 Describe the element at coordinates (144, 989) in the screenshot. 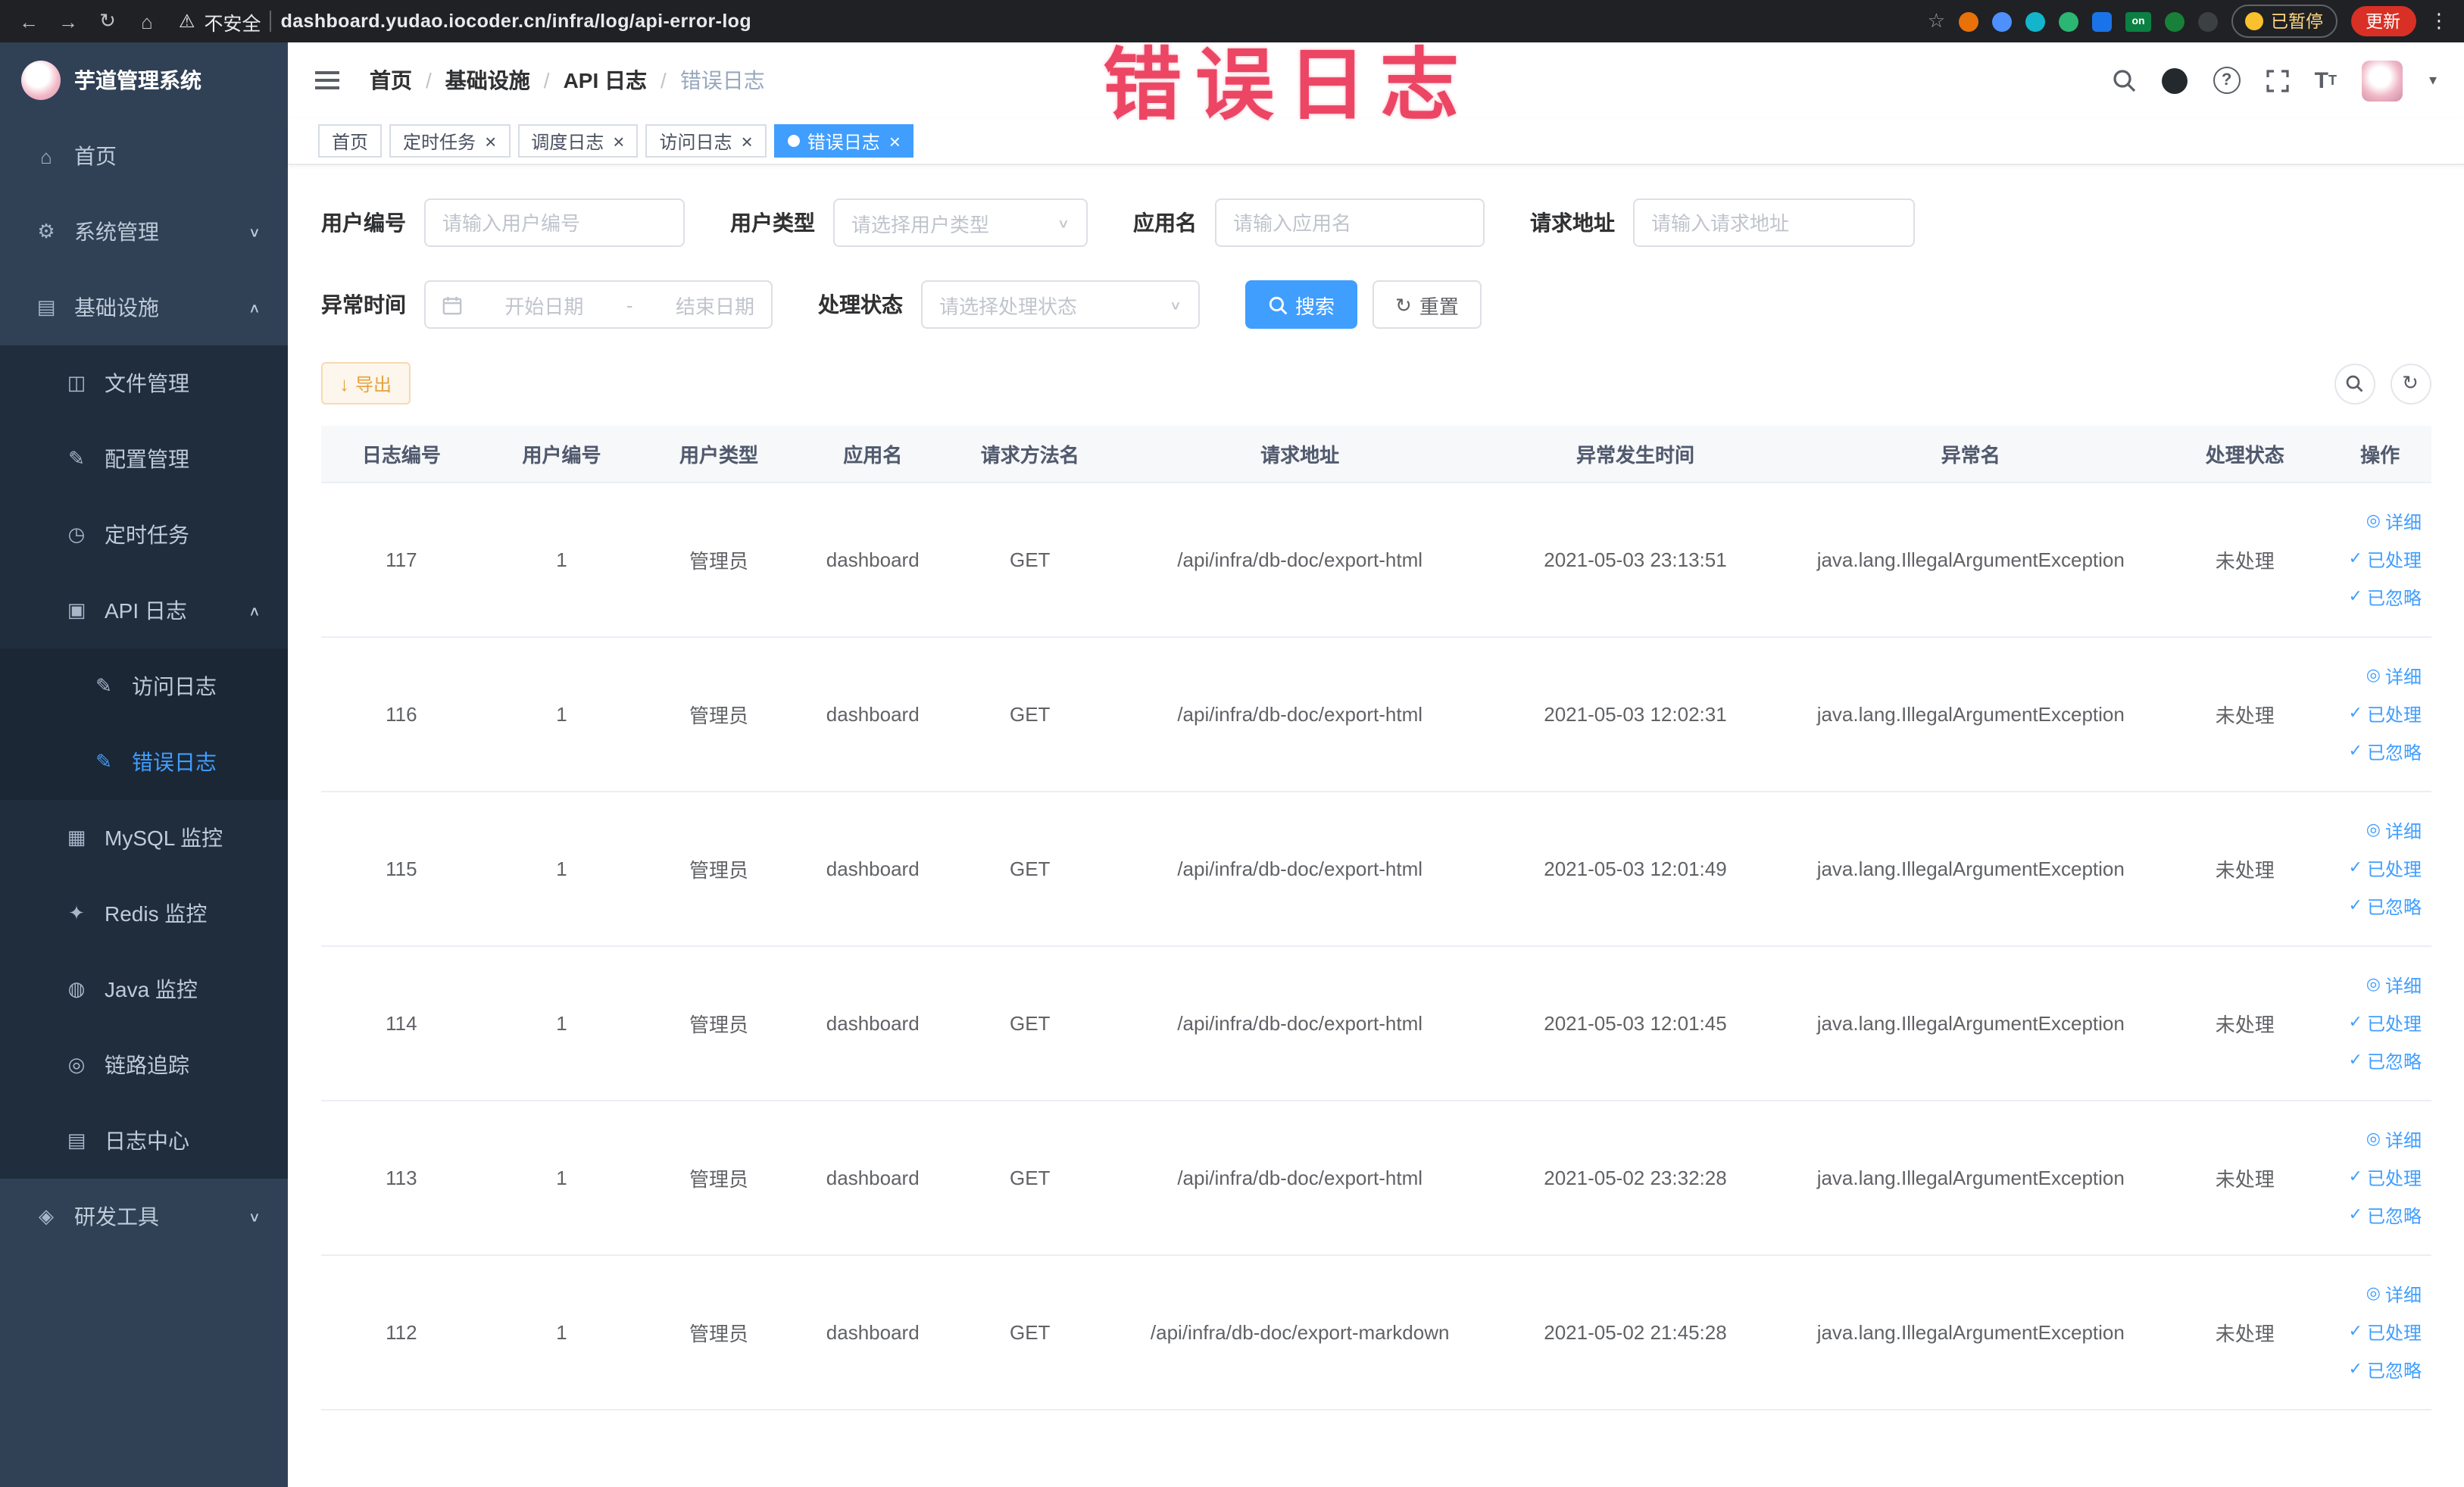

I see `sidebar-item-java-monitor: ◍ Java 监控` at that location.